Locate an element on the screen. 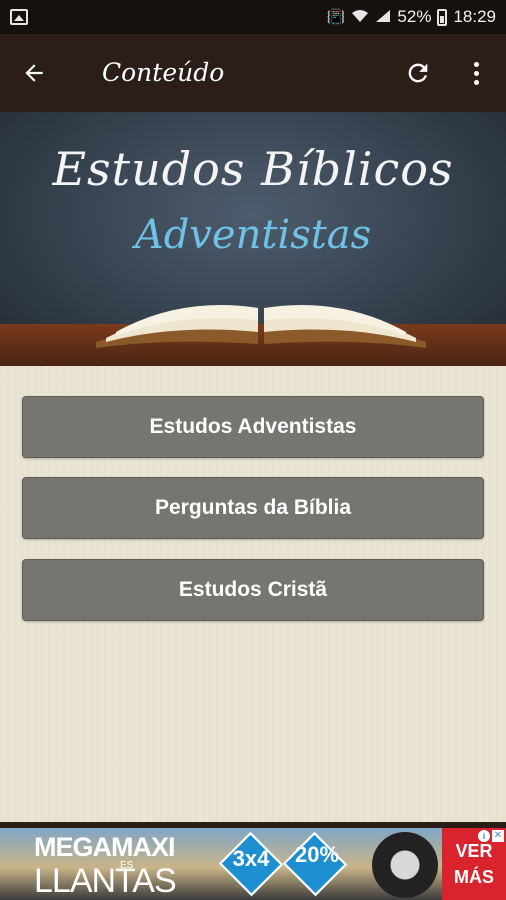 The height and width of the screenshot is (900, 506). tire-icon is located at coordinates (405, 865).